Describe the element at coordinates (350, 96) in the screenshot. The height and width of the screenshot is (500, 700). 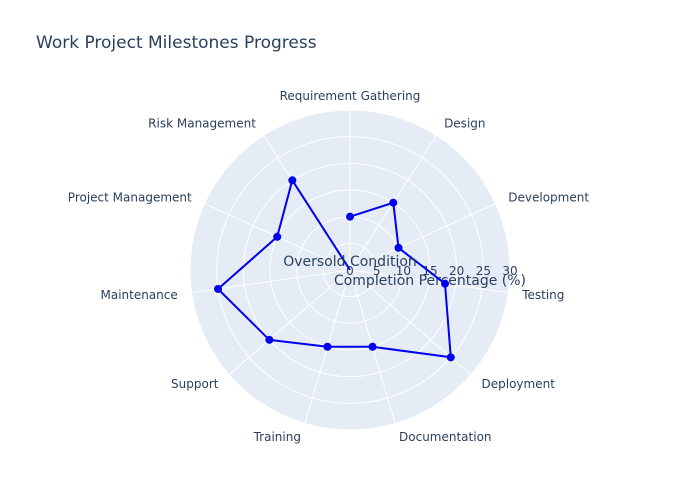
I see `angular-tick-label: Requirement Gathering` at that location.